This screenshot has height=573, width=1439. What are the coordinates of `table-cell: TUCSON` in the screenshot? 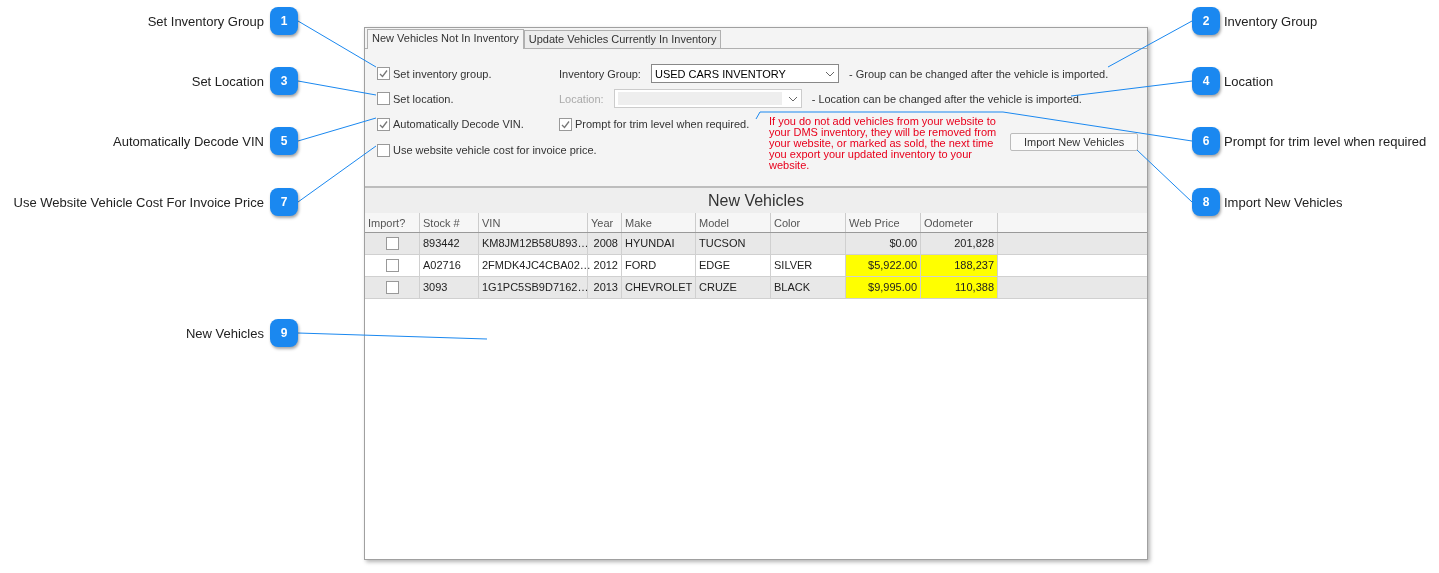 It's located at (733, 243).